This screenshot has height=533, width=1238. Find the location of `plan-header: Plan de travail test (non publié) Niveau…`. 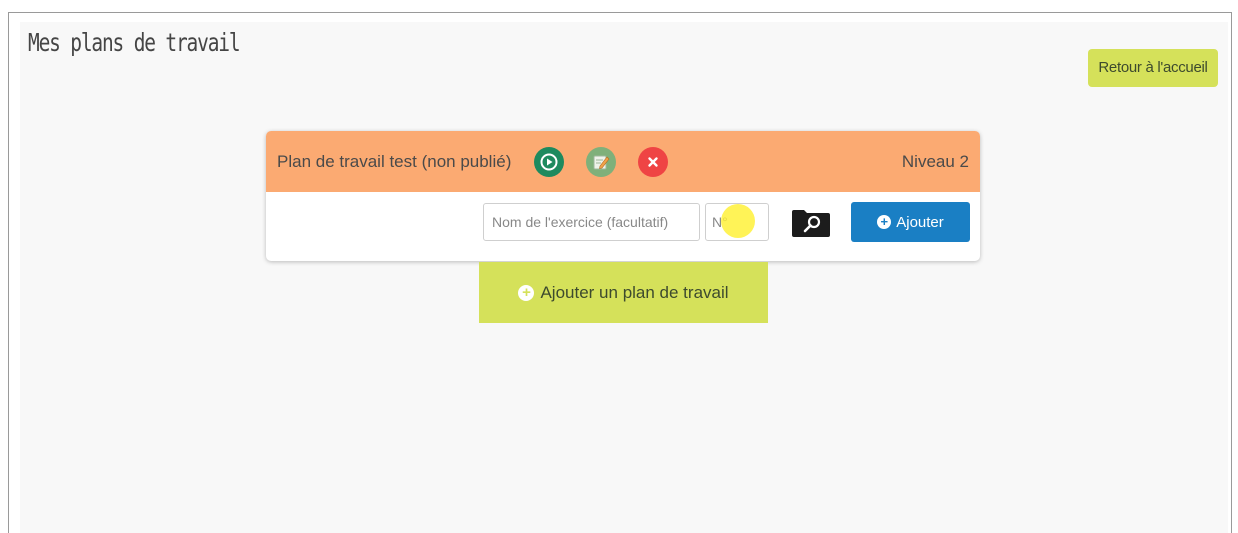

plan-header: Plan de travail test (non publié) Niveau… is located at coordinates (623, 161).